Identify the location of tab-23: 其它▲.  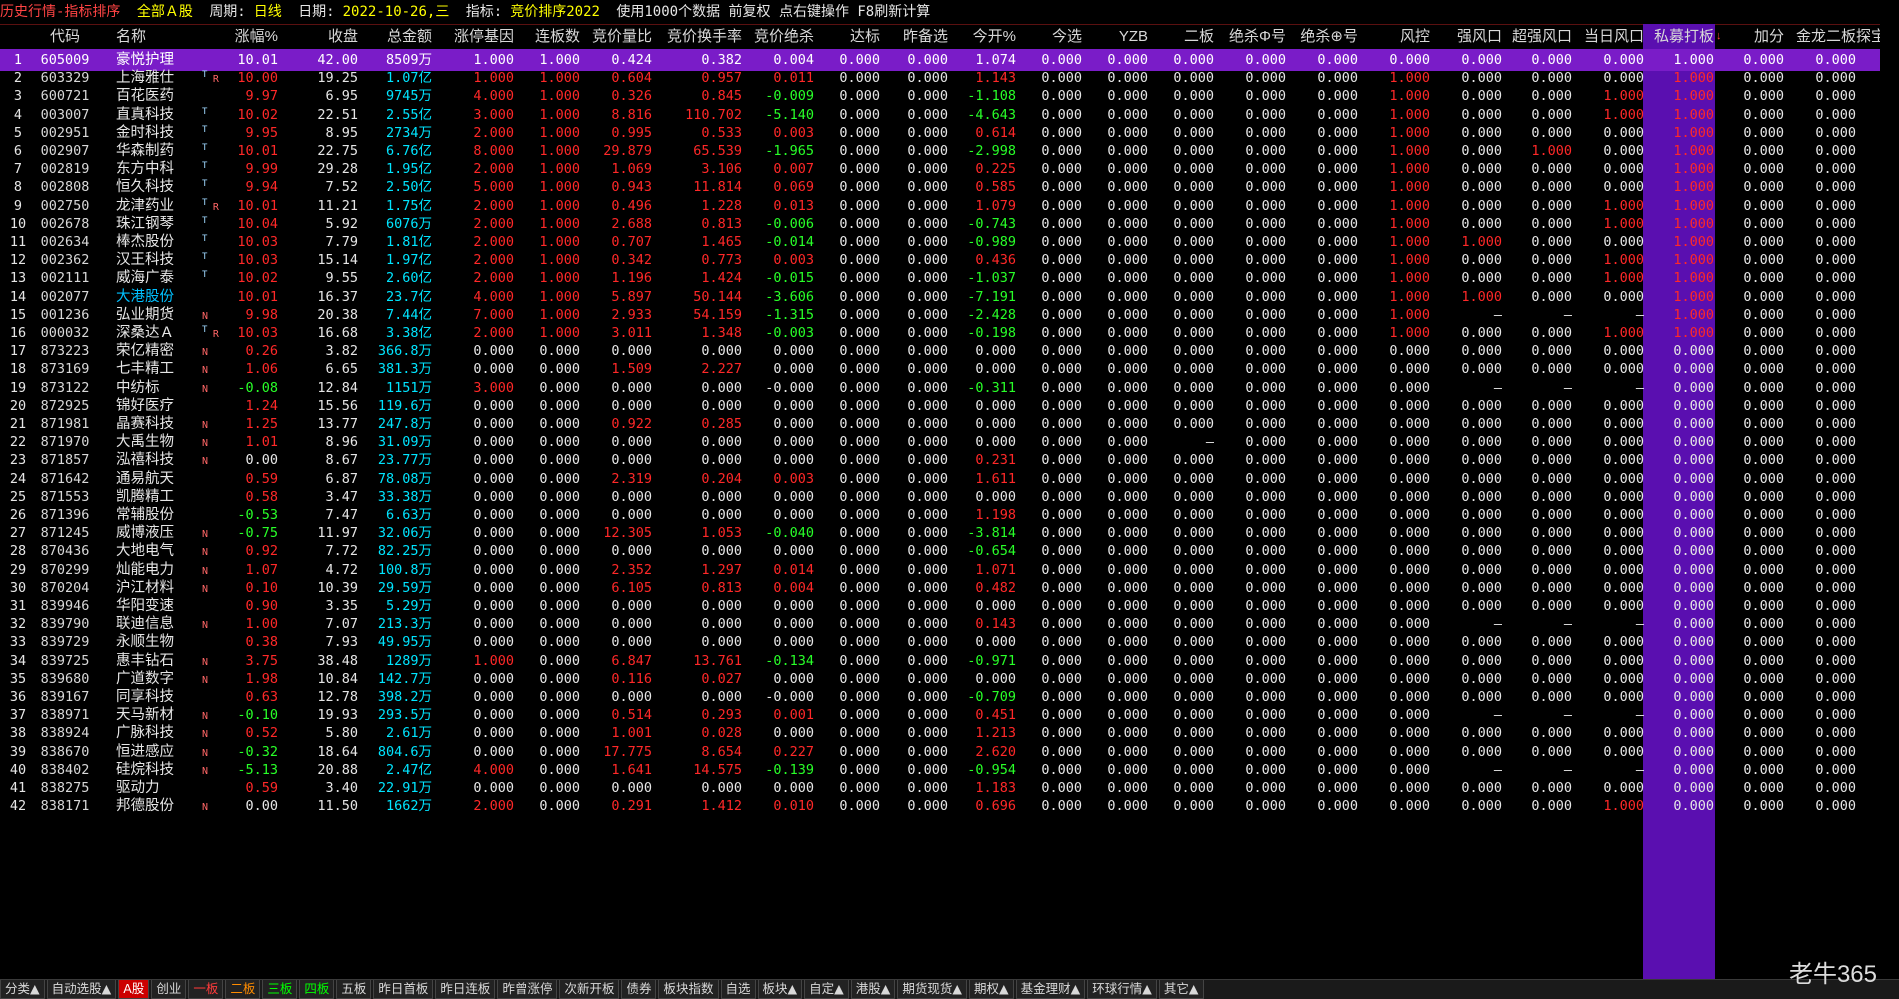
(1181, 989).